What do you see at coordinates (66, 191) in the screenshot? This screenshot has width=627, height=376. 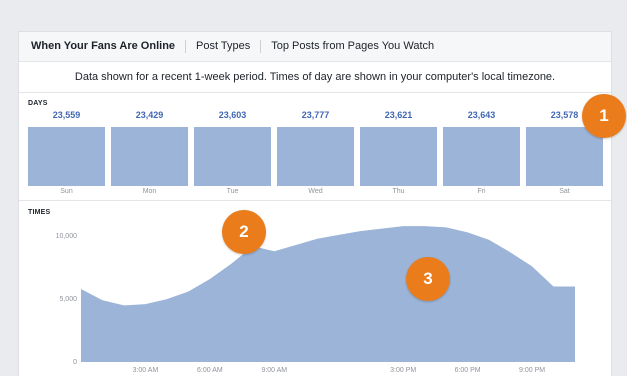 I see `day-label: Sun` at bounding box center [66, 191].